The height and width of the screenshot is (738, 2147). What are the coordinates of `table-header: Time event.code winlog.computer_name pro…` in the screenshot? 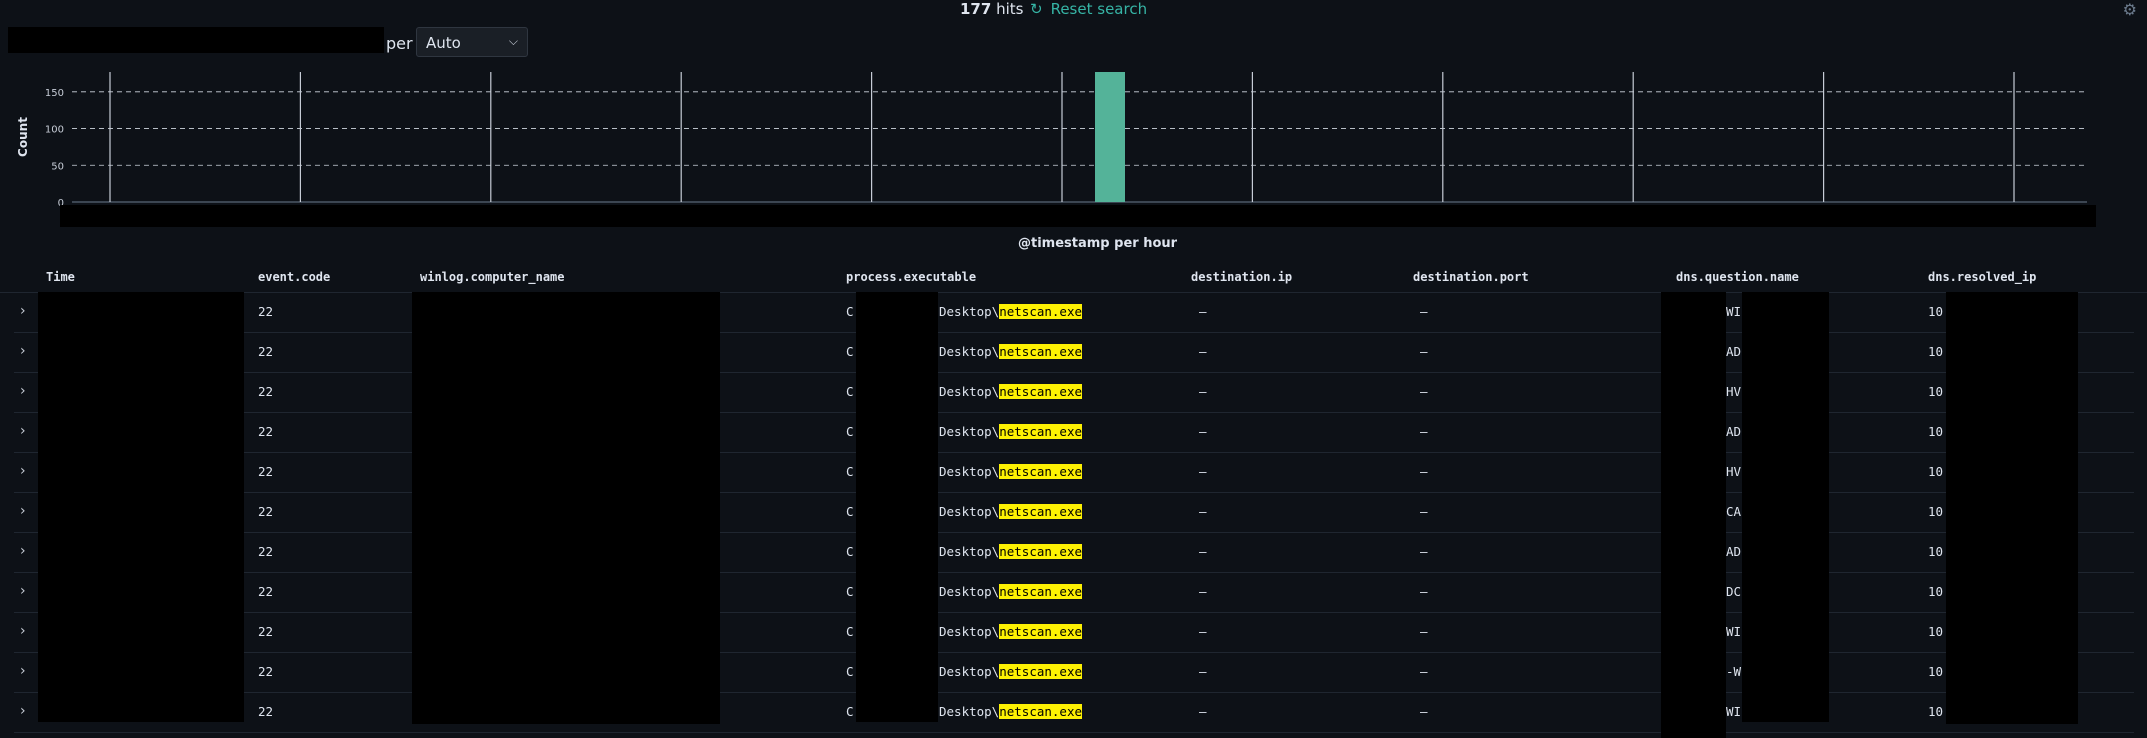 It's located at (1073, 277).